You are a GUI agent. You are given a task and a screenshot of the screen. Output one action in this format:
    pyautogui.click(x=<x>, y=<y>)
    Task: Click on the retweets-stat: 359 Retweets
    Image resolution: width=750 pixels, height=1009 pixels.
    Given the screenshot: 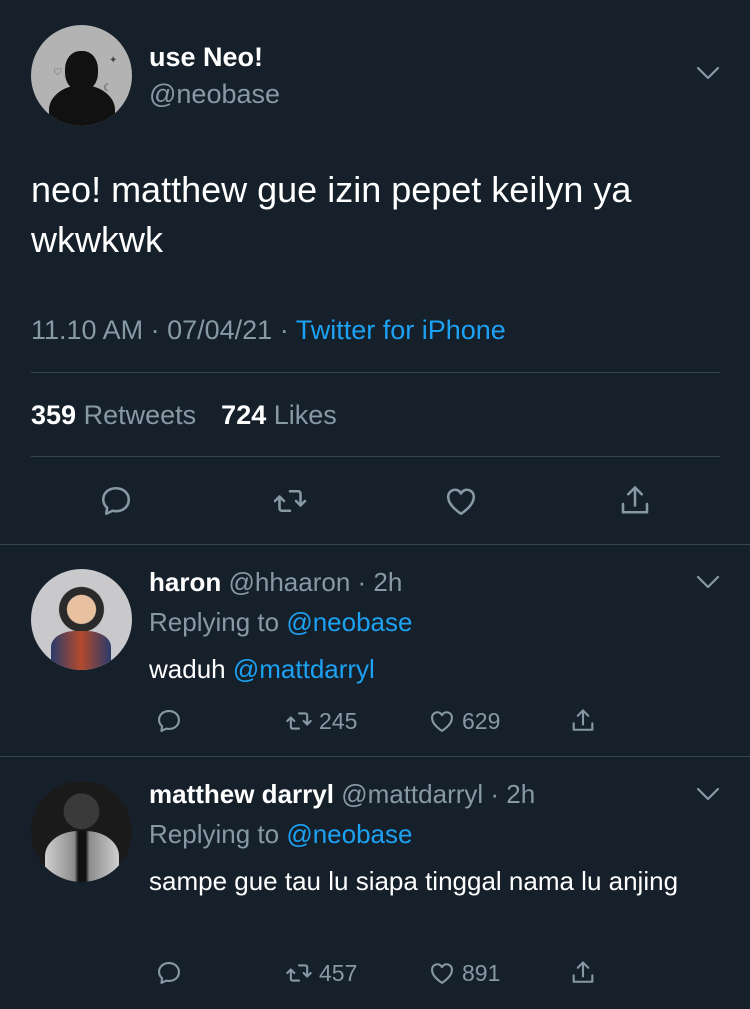 What is the action you would take?
    pyautogui.click(x=113, y=415)
    